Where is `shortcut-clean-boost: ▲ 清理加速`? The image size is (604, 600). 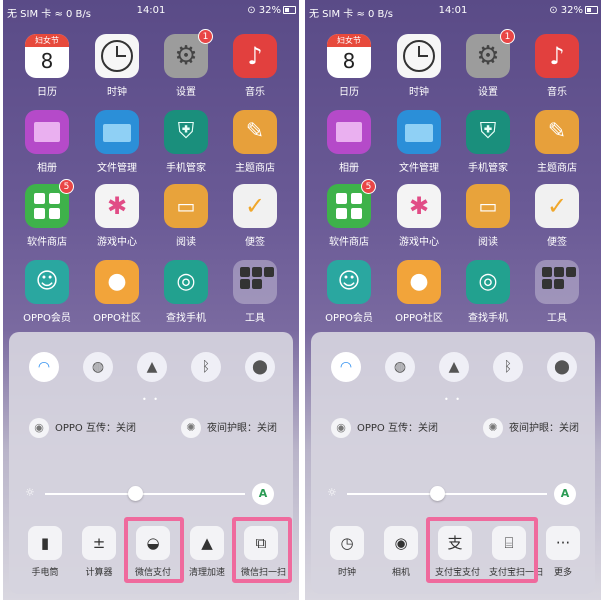
shortcut-clean-boost: ▲ 清理加速 is located at coordinates (207, 552).